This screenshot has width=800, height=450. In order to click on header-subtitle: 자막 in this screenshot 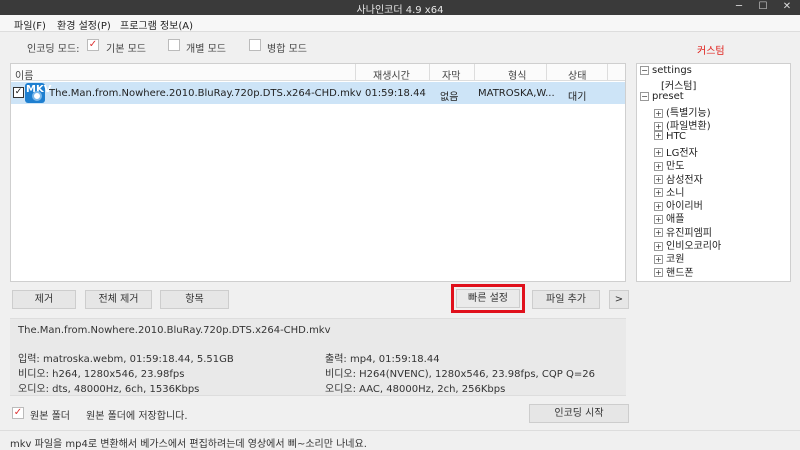, I will do `click(451, 74)`.